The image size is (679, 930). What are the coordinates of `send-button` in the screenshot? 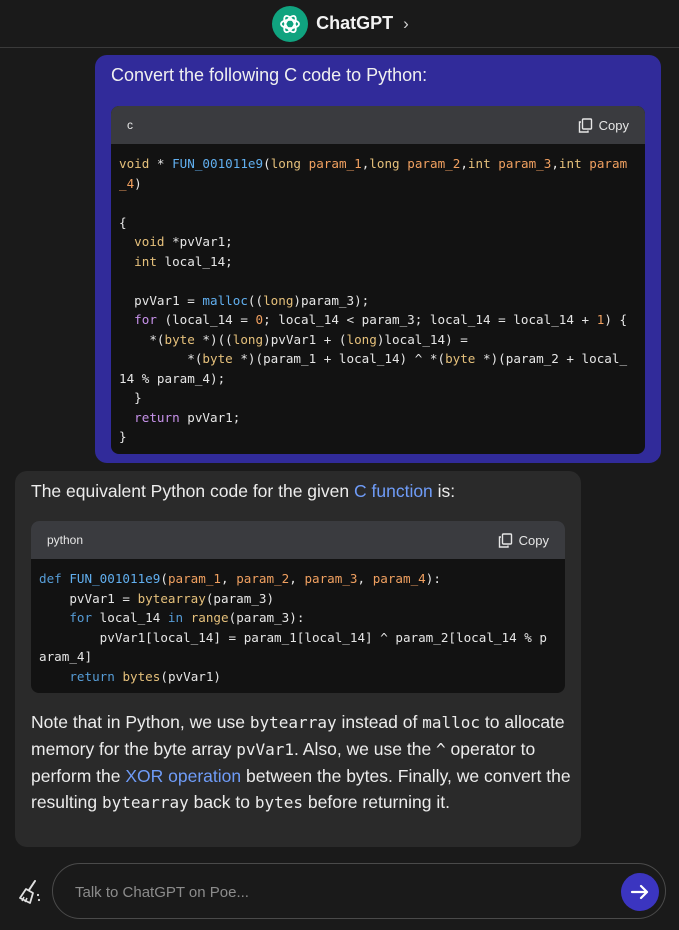 It's located at (640, 892).